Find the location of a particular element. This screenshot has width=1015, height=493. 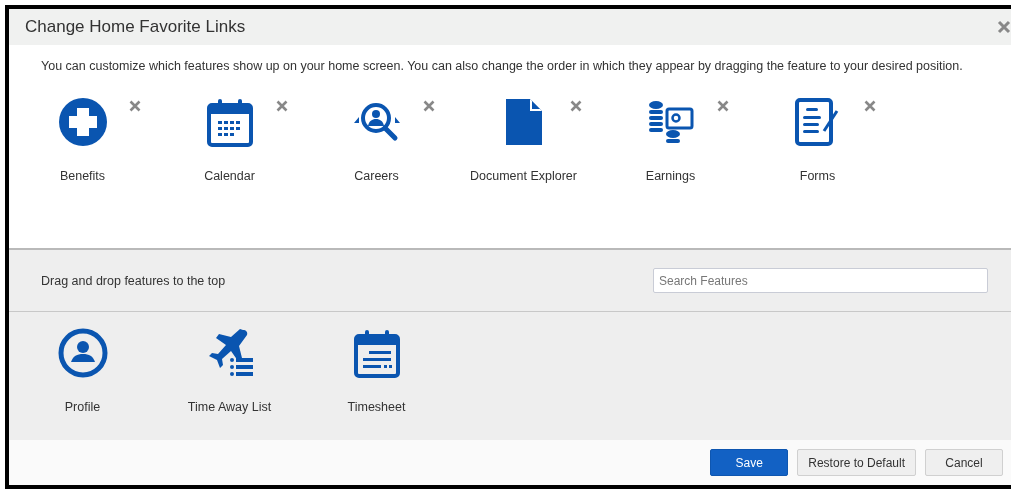

feature-label: Timesheet is located at coordinates (376, 407).